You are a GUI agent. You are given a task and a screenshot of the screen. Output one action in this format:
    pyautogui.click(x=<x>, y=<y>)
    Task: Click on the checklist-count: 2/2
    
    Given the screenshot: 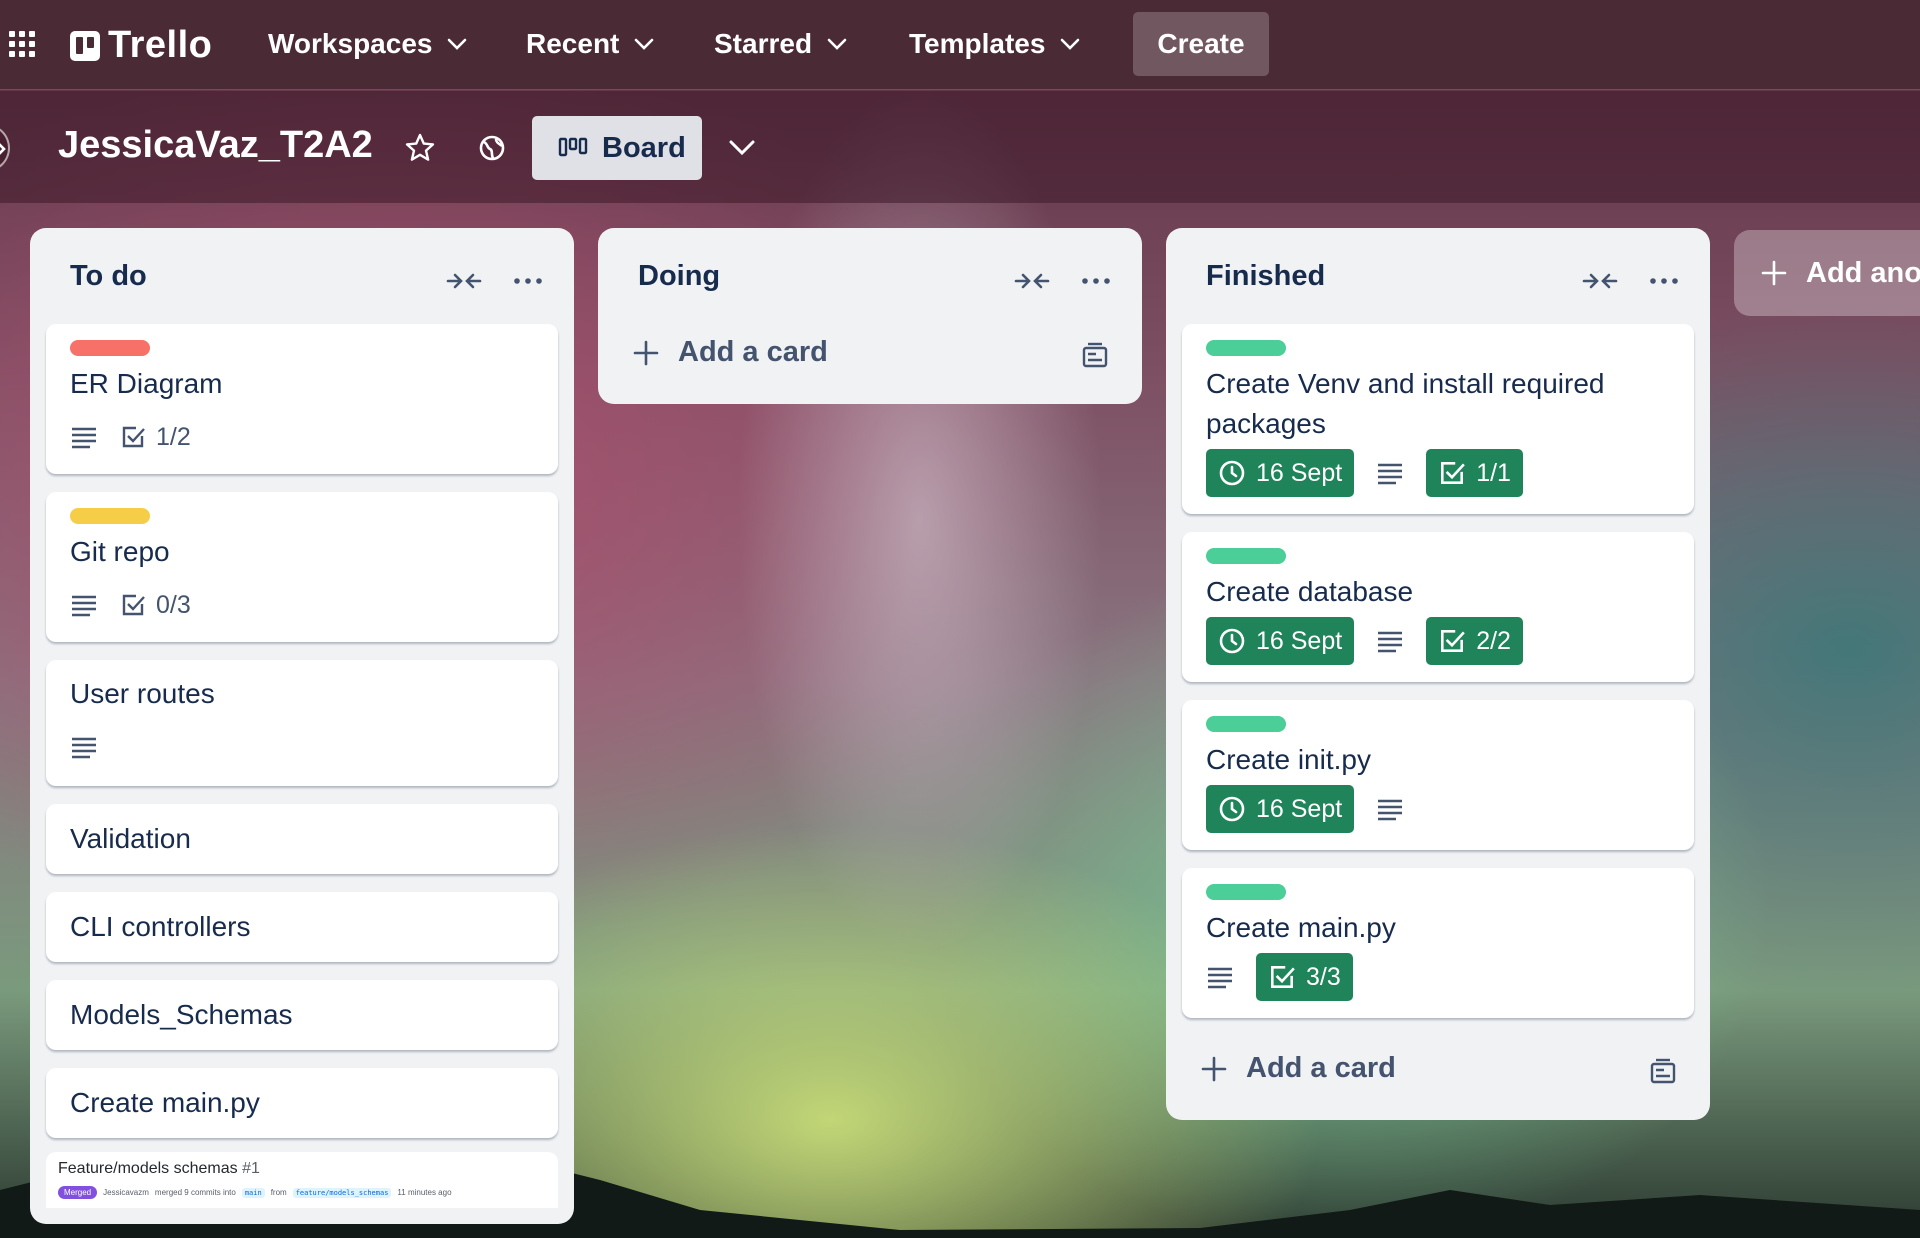 What is the action you would take?
    pyautogui.click(x=1493, y=640)
    